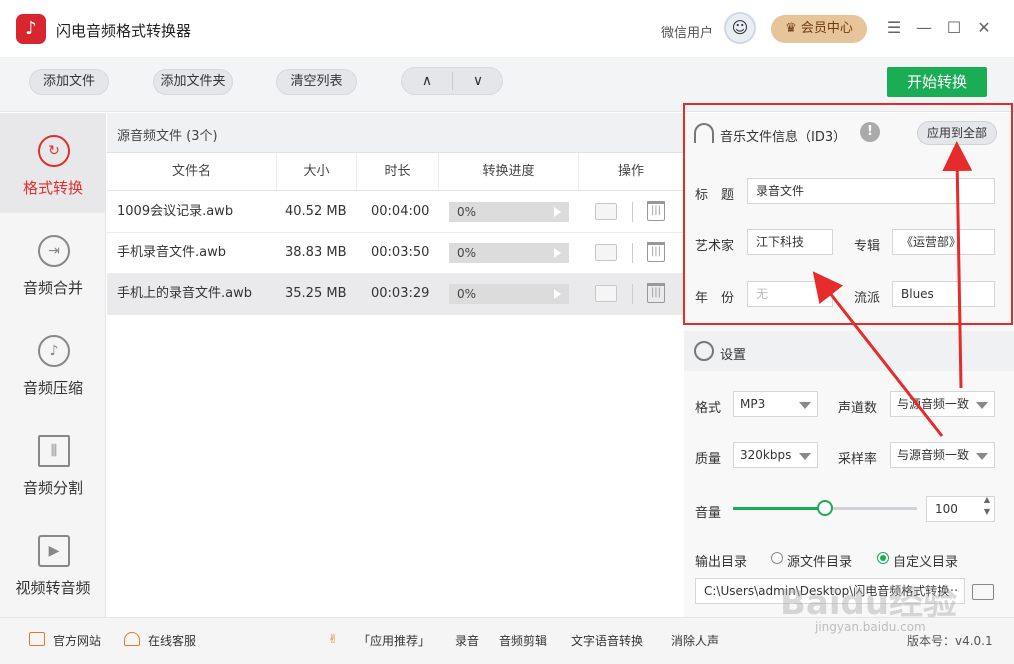 This screenshot has width=1014, height=664. I want to click on merge-icon: ⇥, so click(54, 251).